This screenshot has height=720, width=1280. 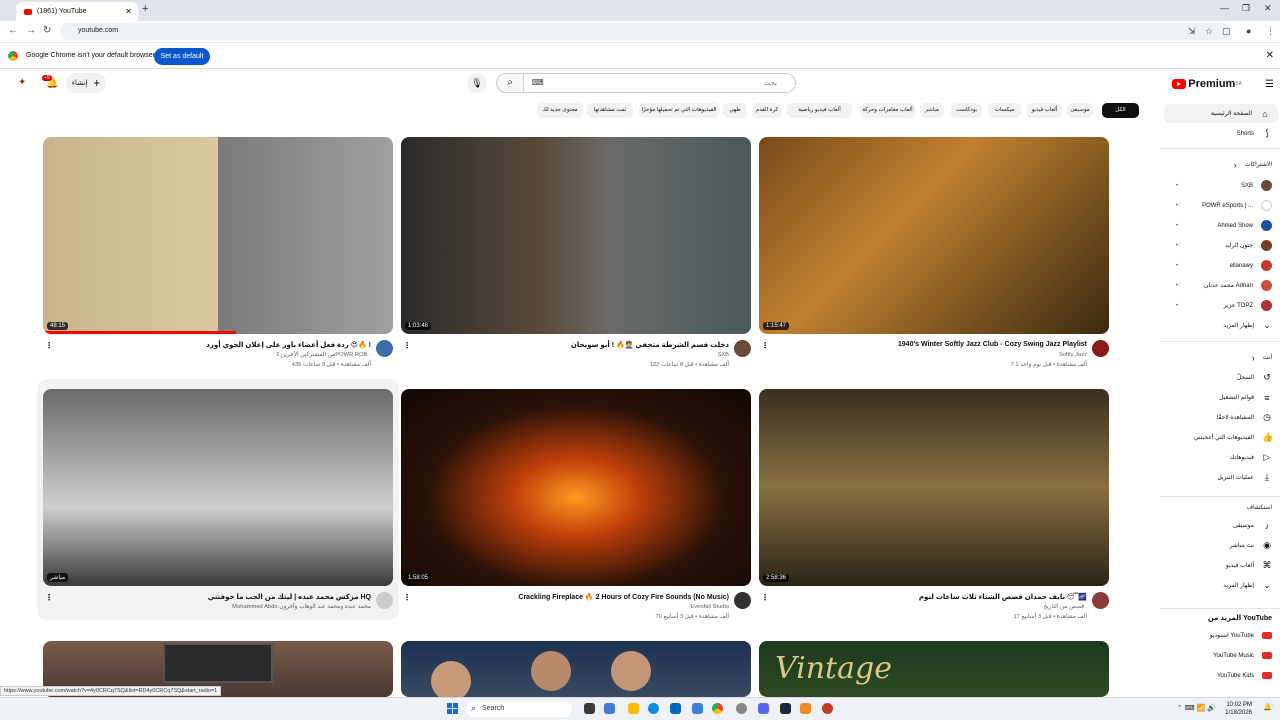 What do you see at coordinates (1003, 597) in the screenshot?
I see `video-title: نايف حمدان قصص الشتاء ثلاث ساعات لنوم 😴🌌` at bounding box center [1003, 597].